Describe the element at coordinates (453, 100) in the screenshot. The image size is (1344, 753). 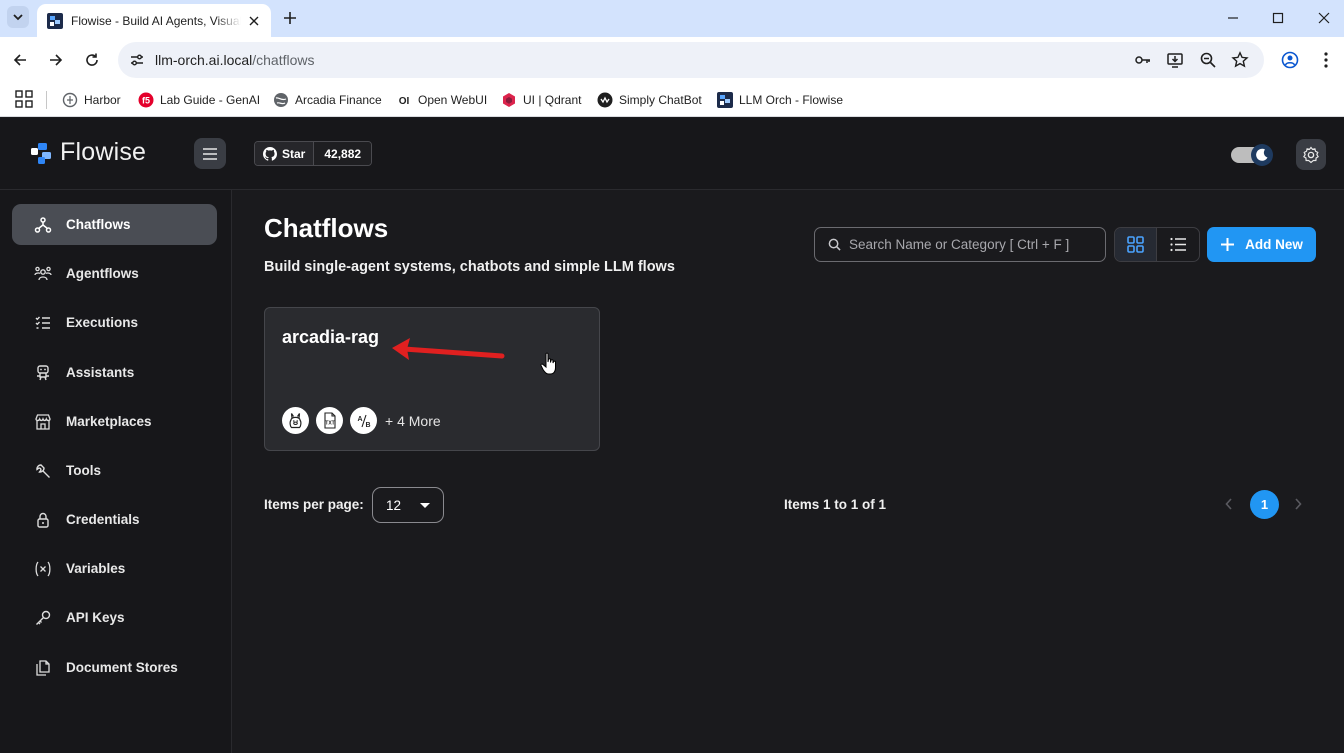
I see `bookmark-label: Open WebUI` at that location.